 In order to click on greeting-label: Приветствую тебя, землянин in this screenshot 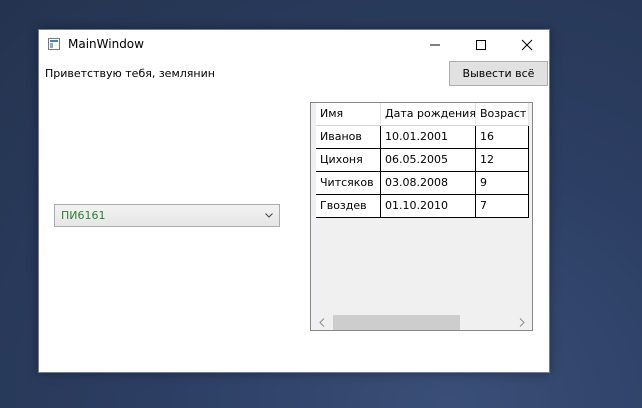, I will do `click(130, 73)`.